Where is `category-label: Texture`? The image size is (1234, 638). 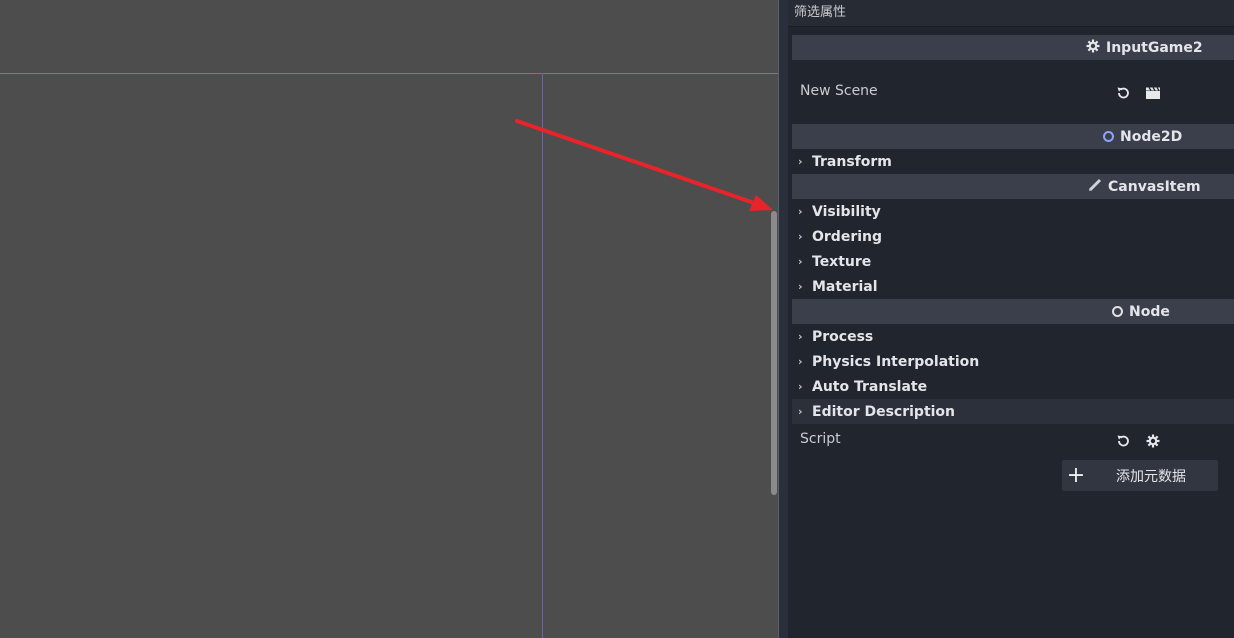 category-label: Texture is located at coordinates (842, 261).